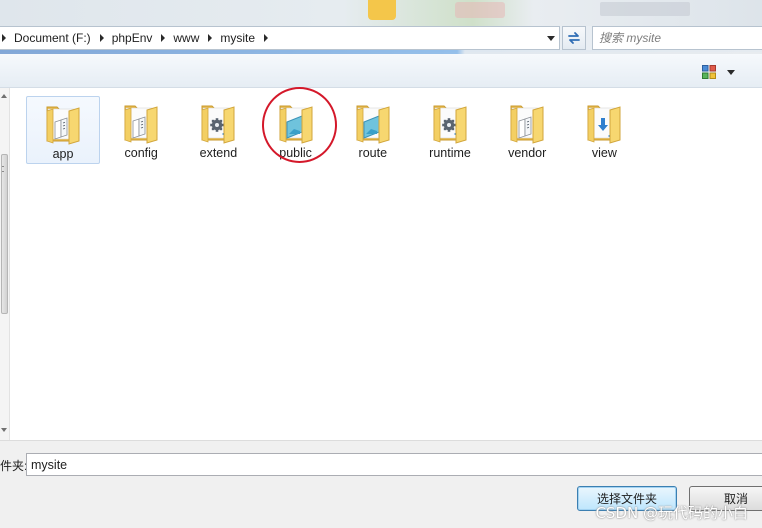 The width and height of the screenshot is (762, 528). I want to click on folder-item-runtime: runtime, so click(450, 130).